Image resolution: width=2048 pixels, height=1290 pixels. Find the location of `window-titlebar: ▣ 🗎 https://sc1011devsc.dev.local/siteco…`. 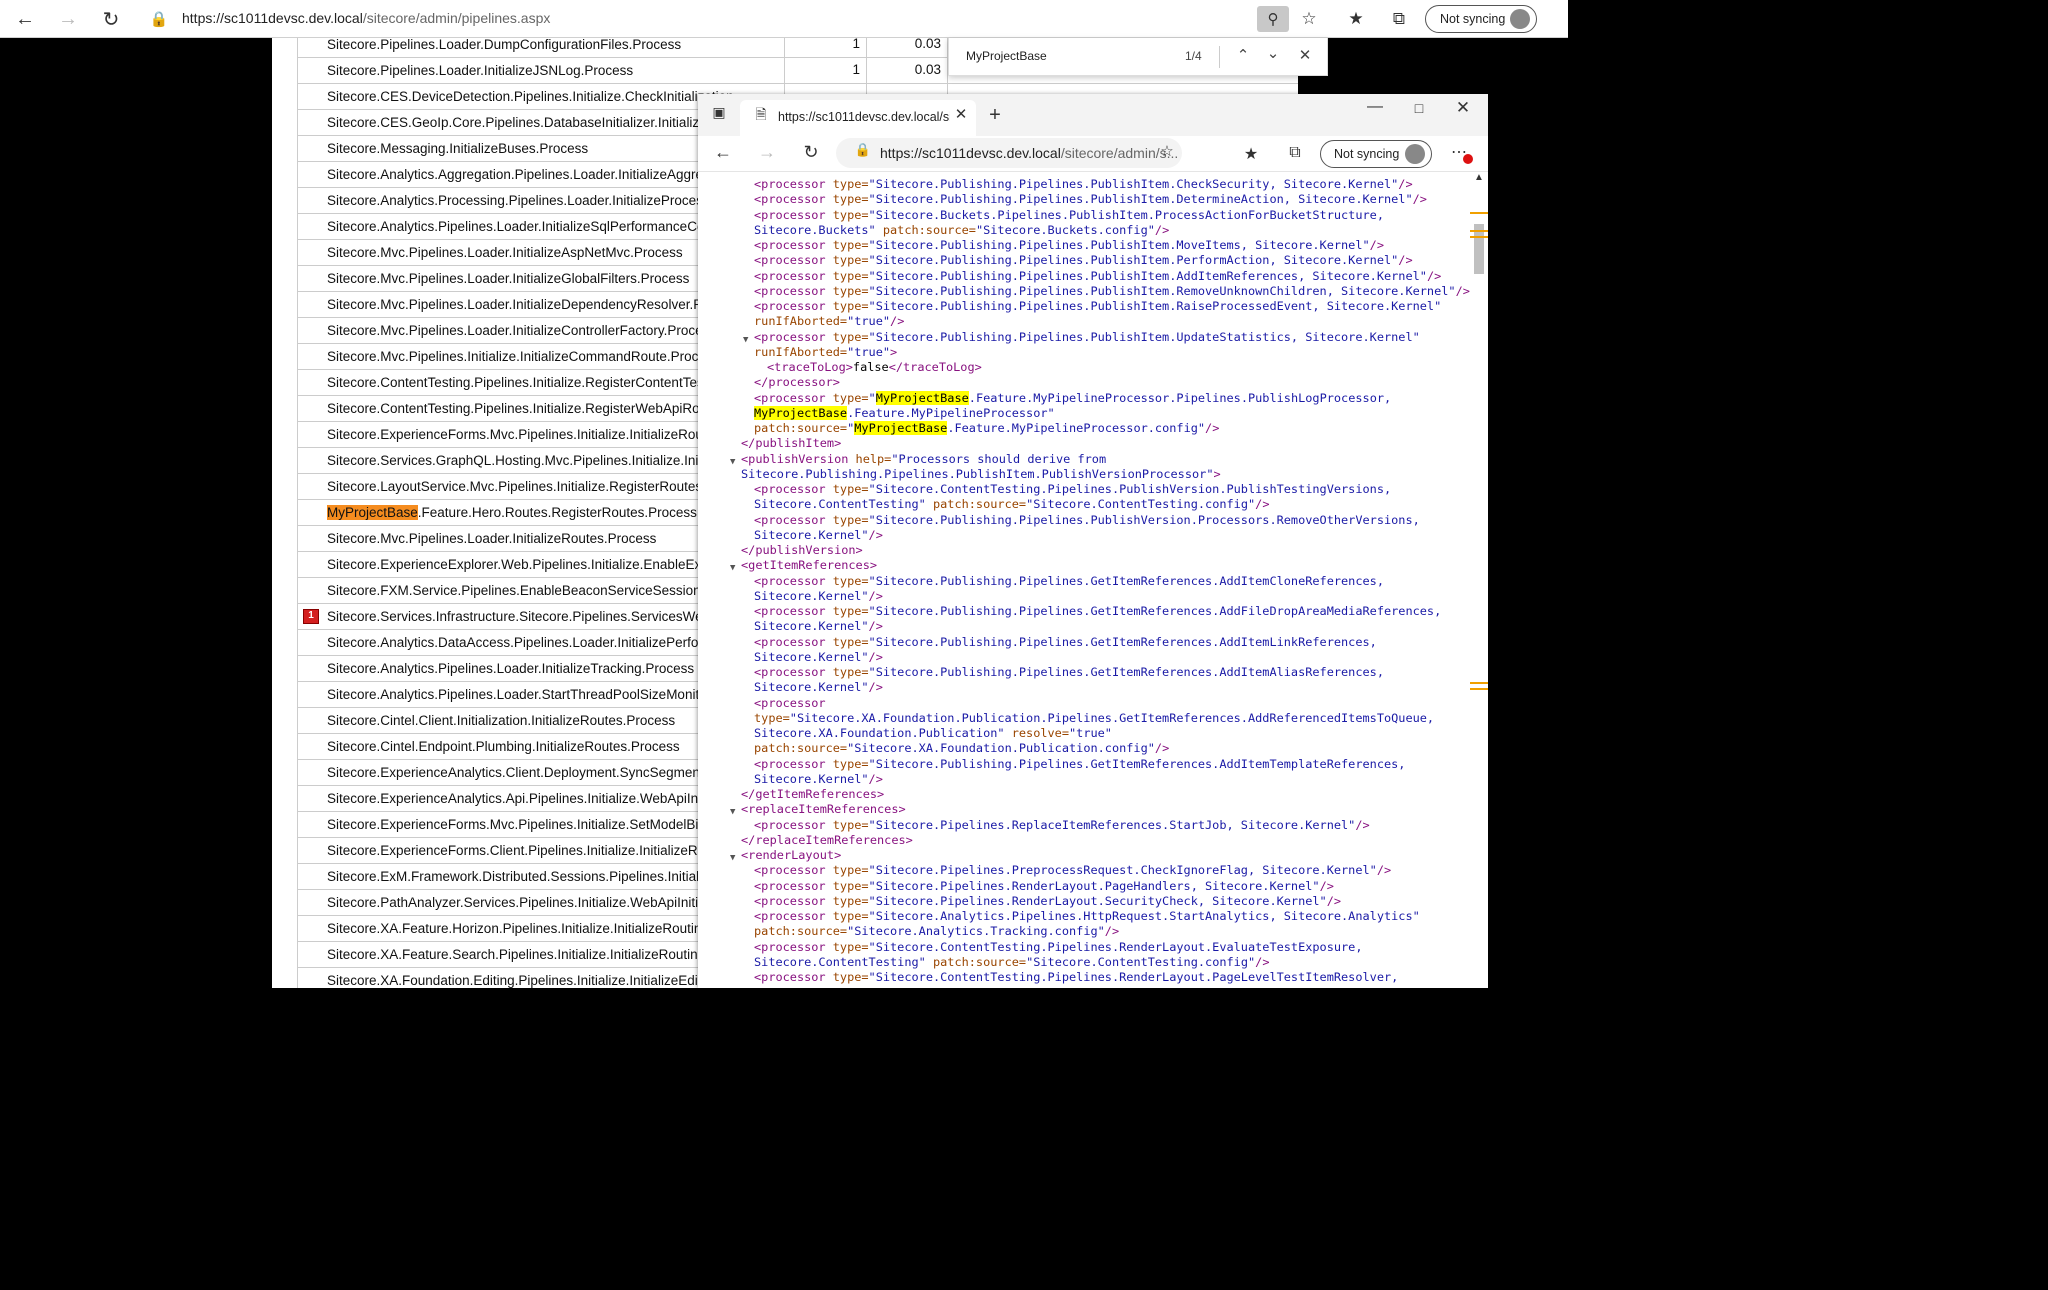

window-titlebar: ▣ 🗎 https://sc1011devsc.dev.local/siteco… is located at coordinates (1093, 115).